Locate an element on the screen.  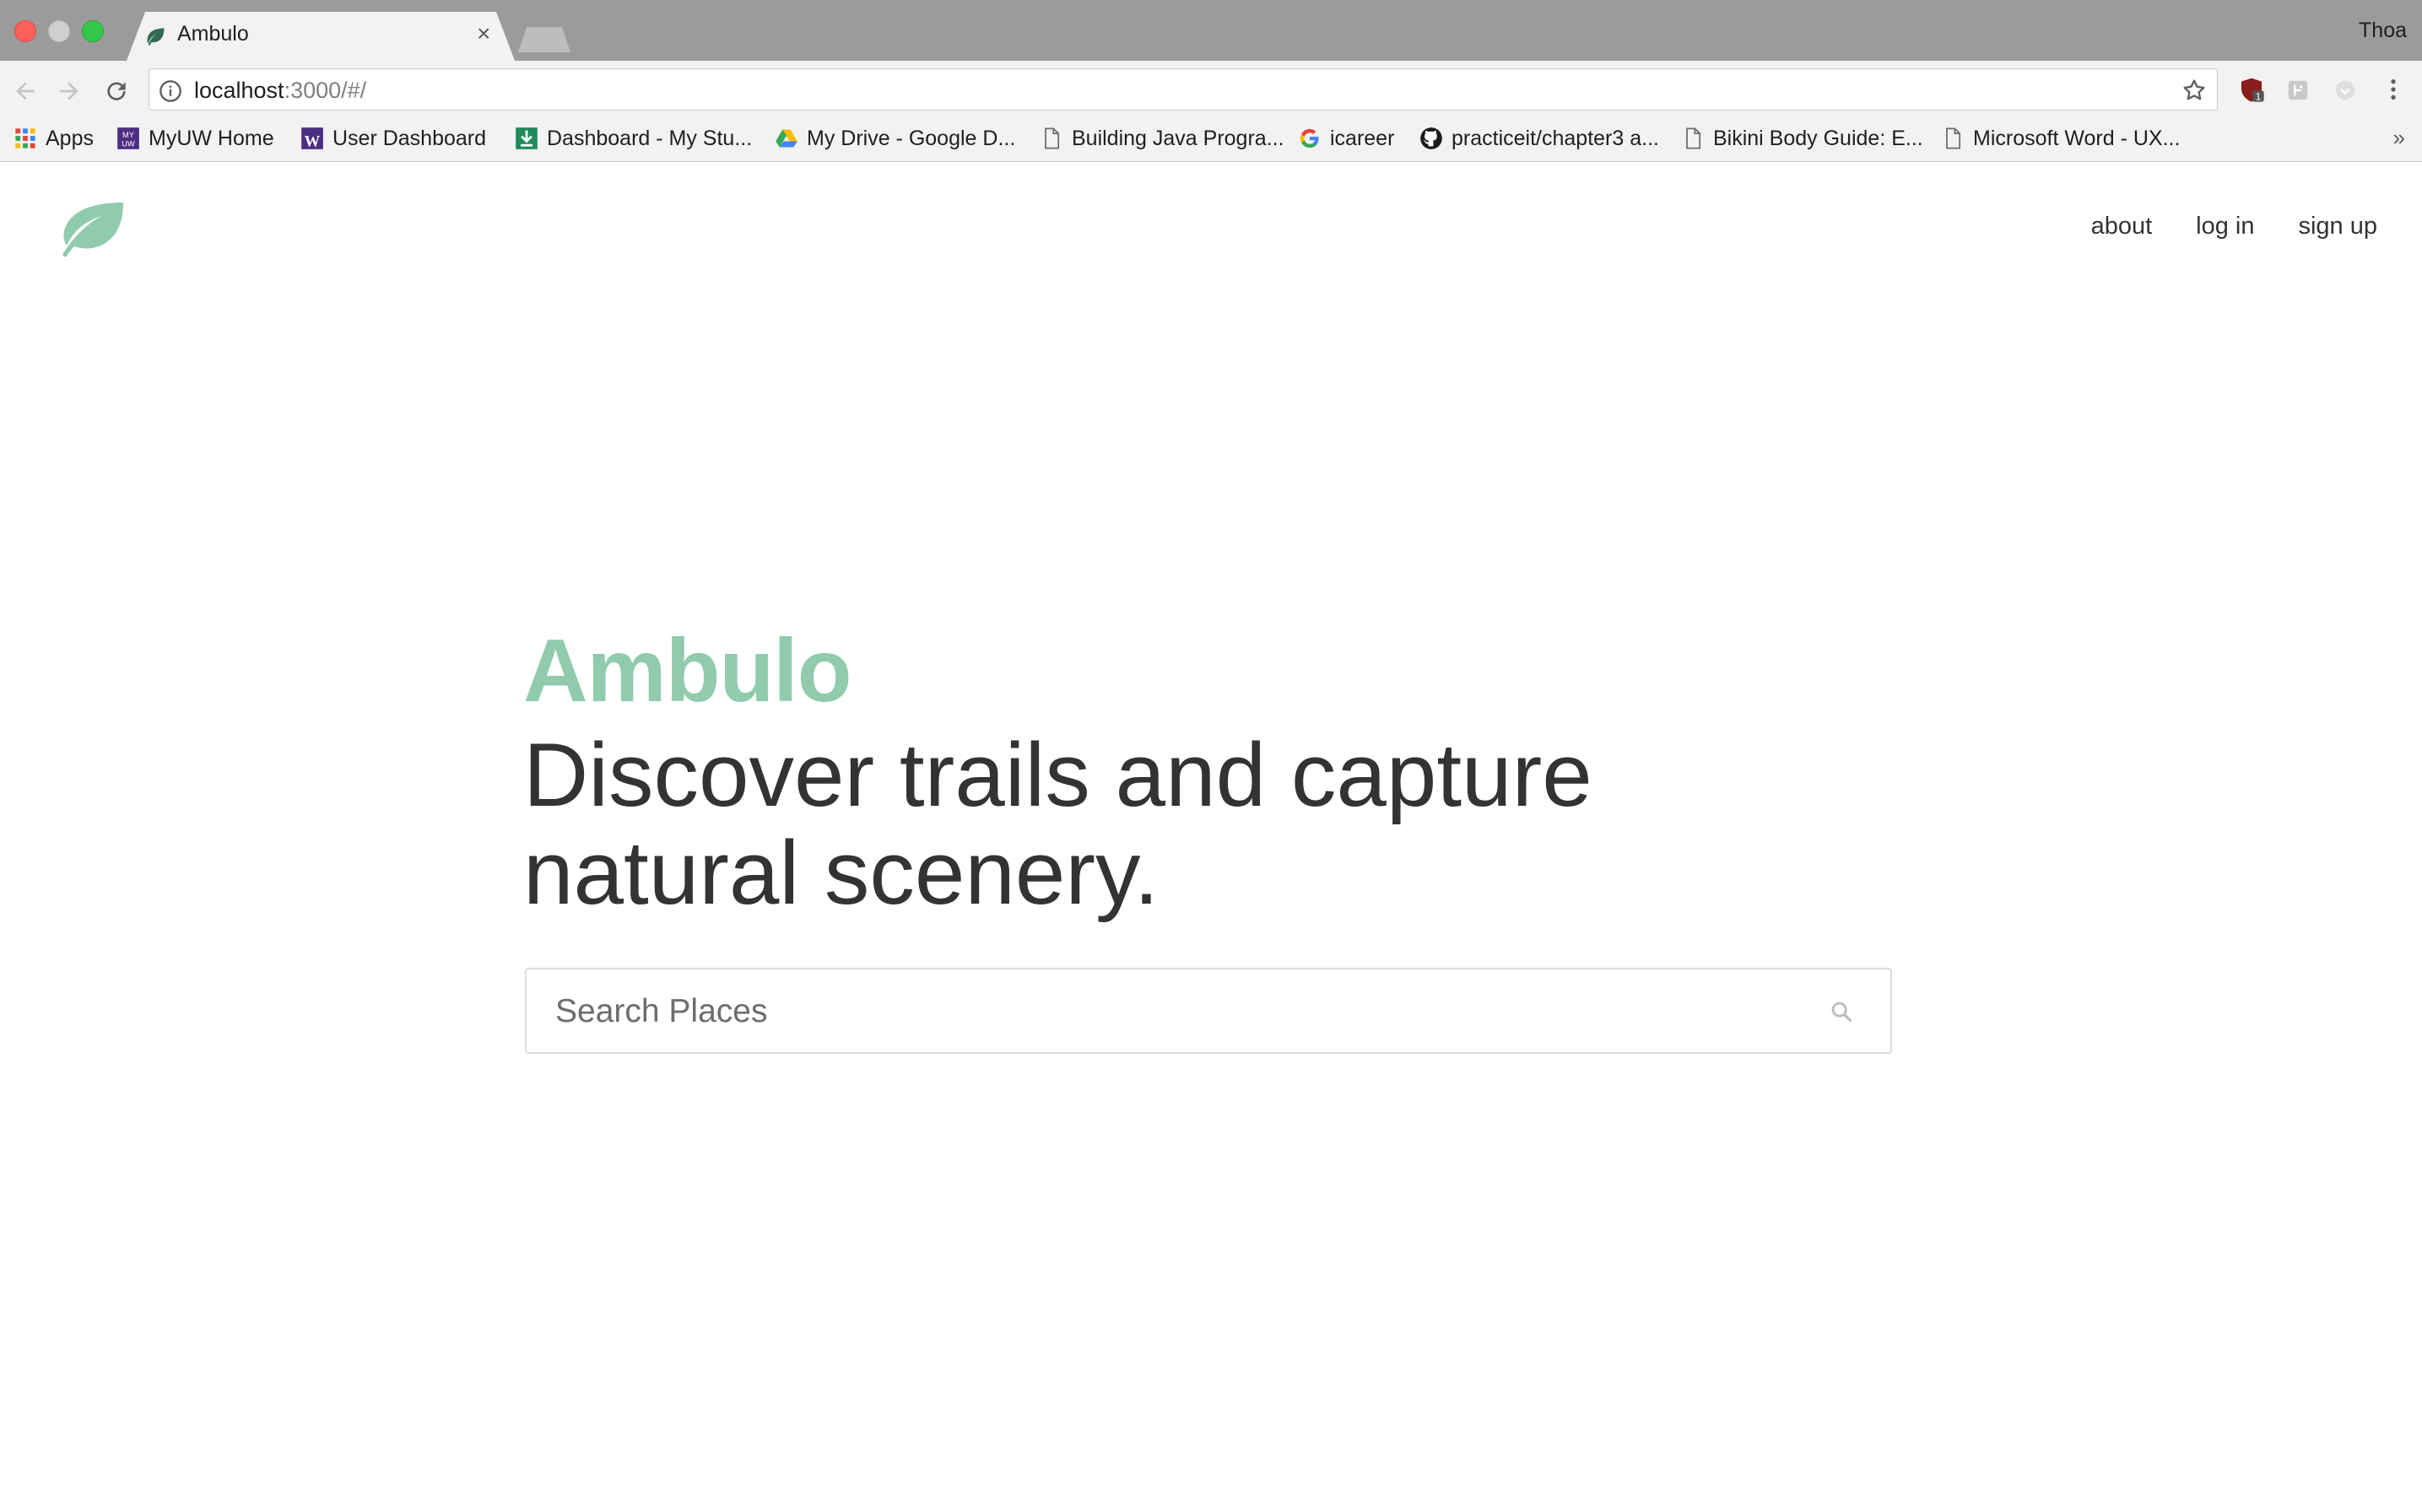
window-close-button is located at coordinates (25, 31).